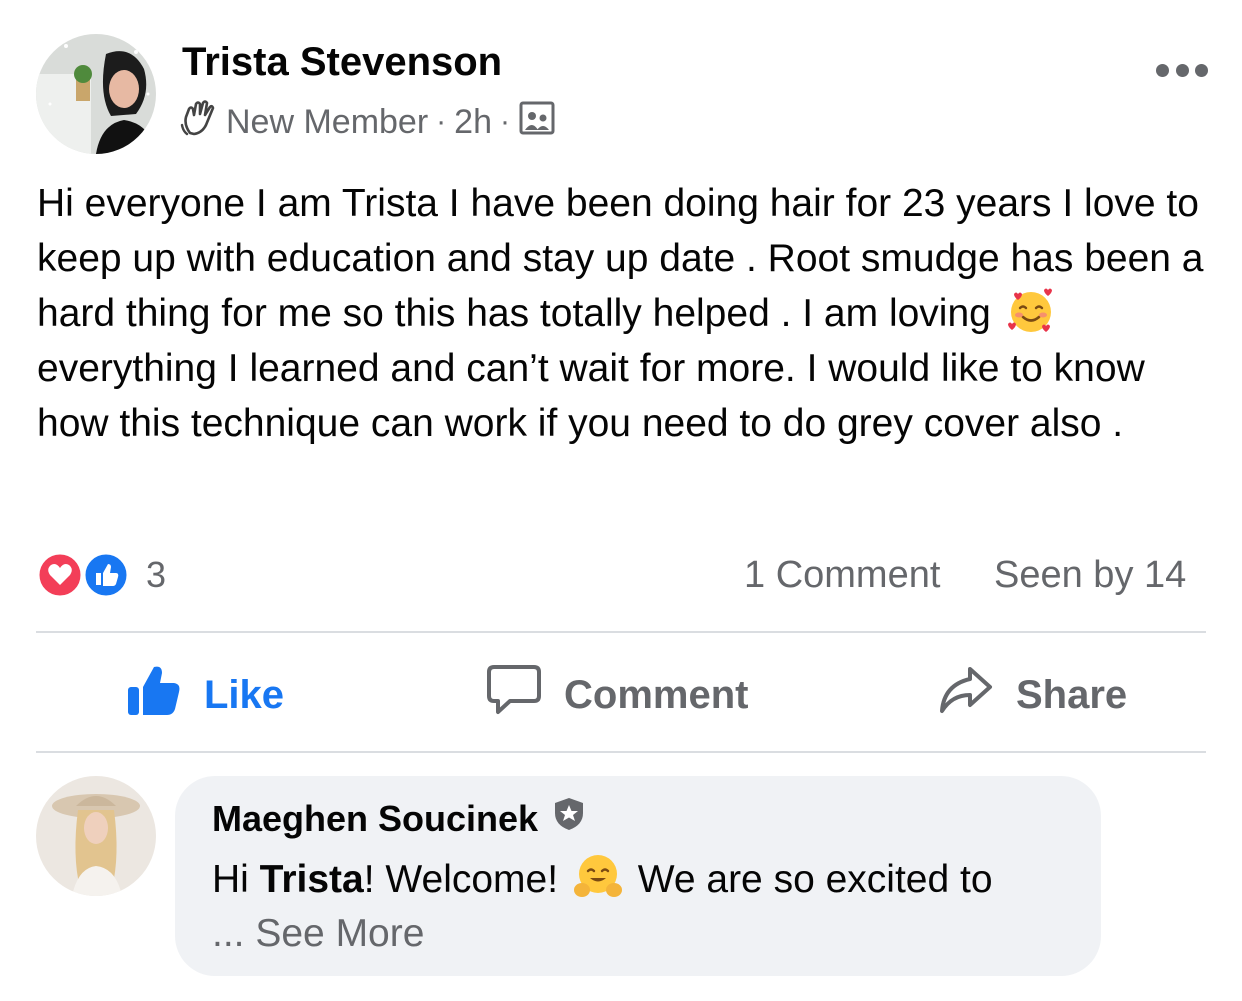 This screenshot has width=1242, height=1001. I want to click on seen-by-link: Seen by 14, so click(1090, 575).